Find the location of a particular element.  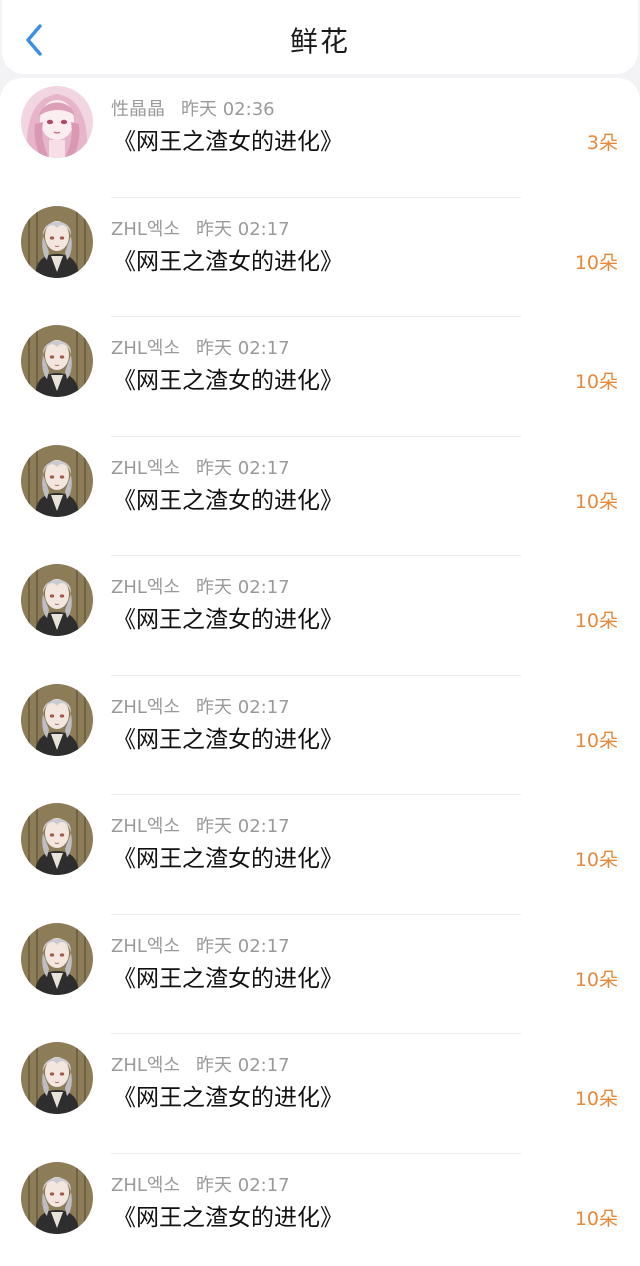

pink-hair-girl-avatar-icon is located at coordinates (57, 122).